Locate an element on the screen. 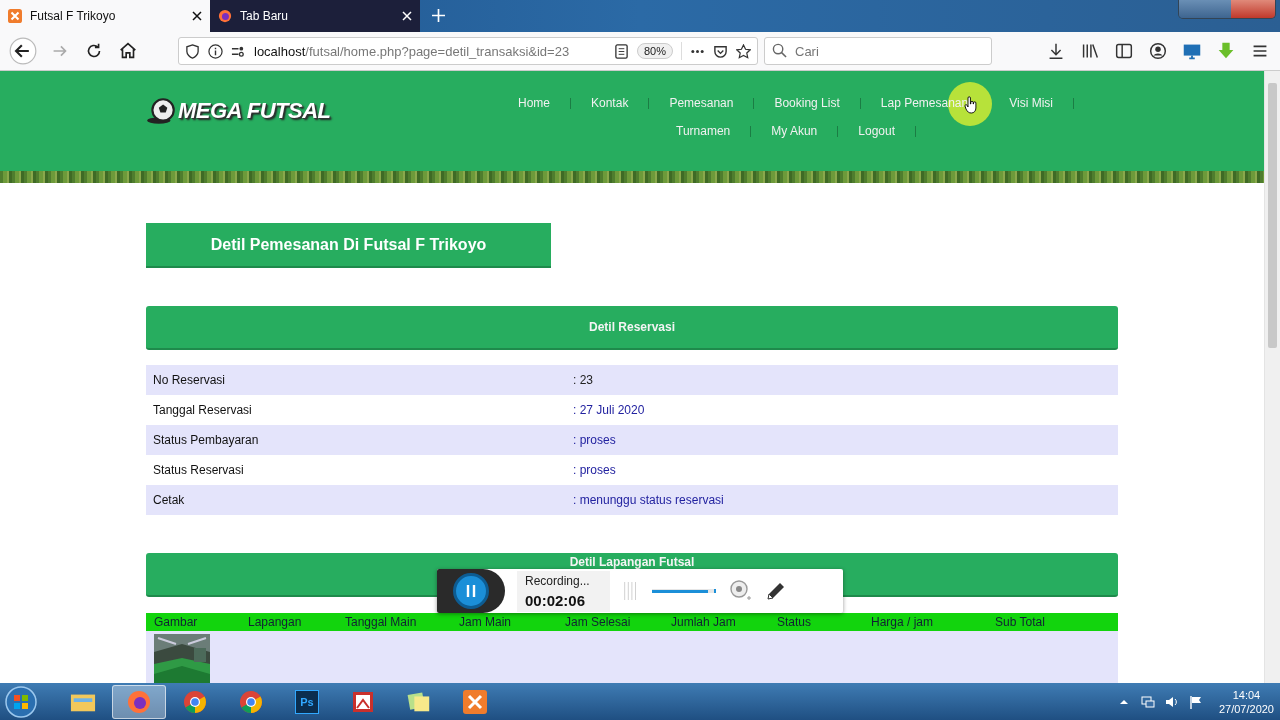  webcam-icon is located at coordinates (739, 591).